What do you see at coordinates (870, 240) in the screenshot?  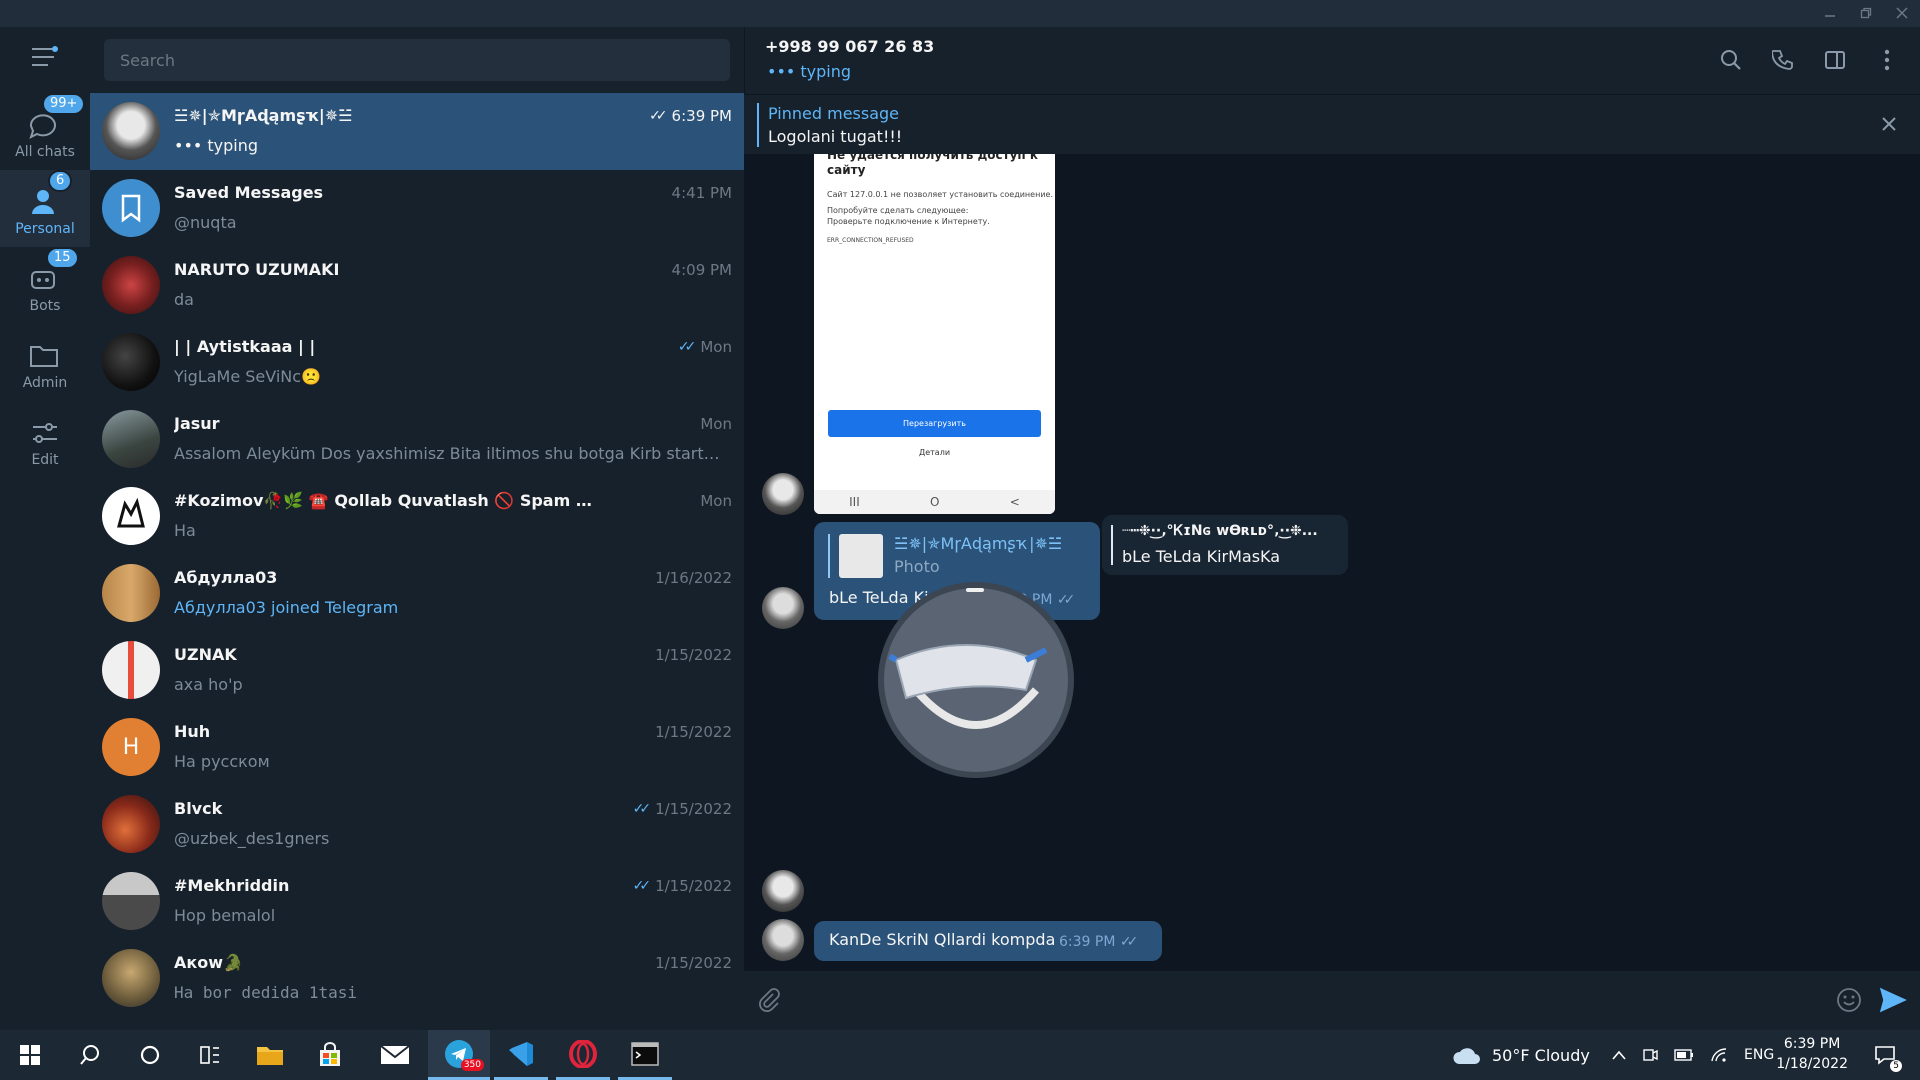 I see `photo-text-line: ERR_CONNECTION_REFUSED` at bounding box center [870, 240].